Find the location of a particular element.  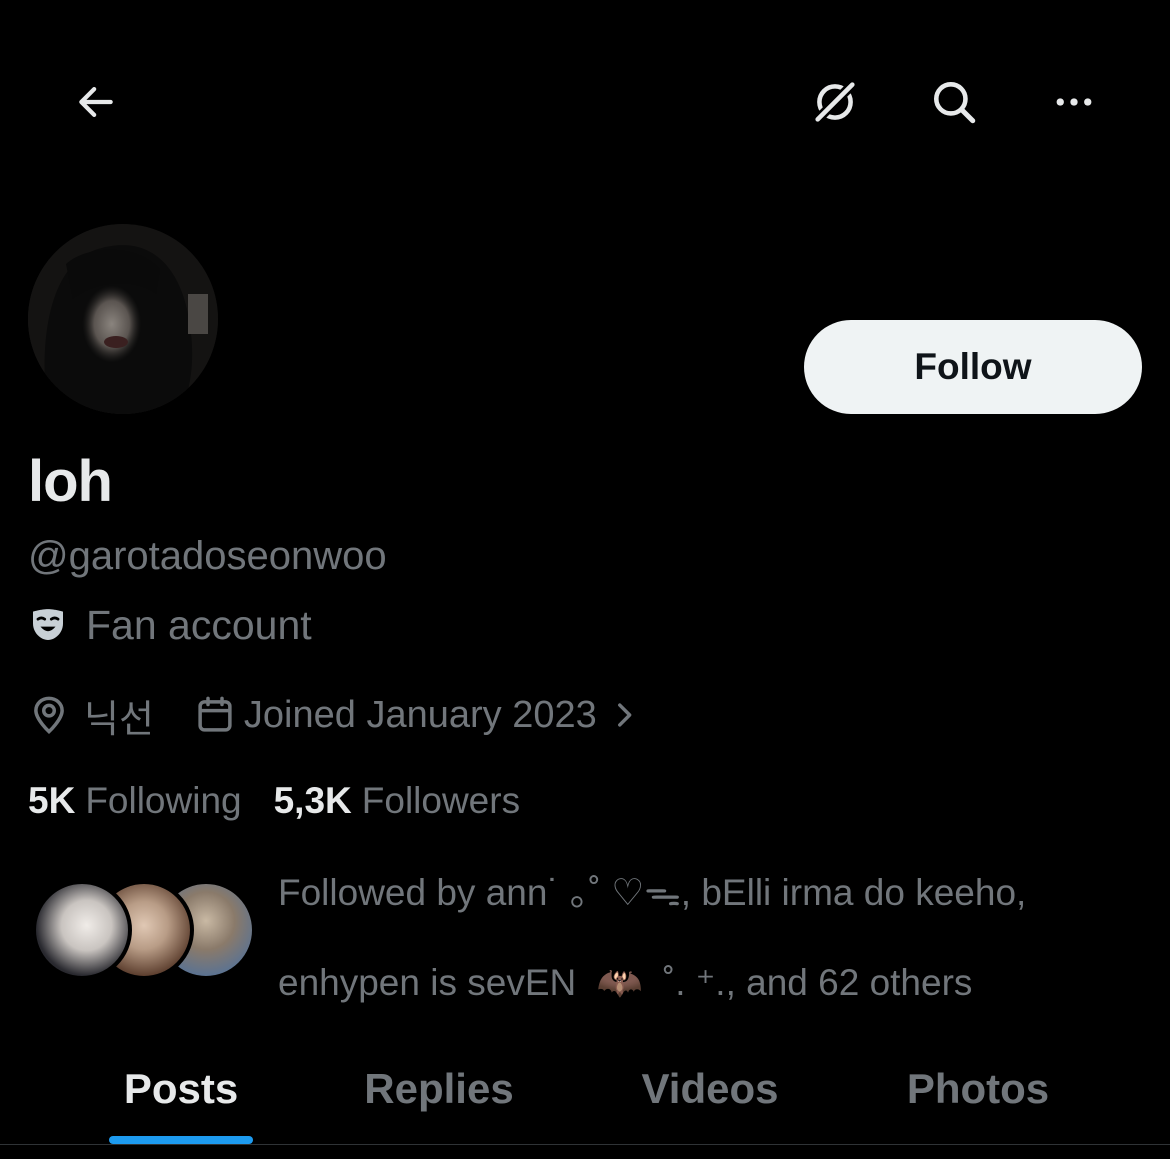

followers-link: 5,3K Followers is located at coordinates (397, 801).